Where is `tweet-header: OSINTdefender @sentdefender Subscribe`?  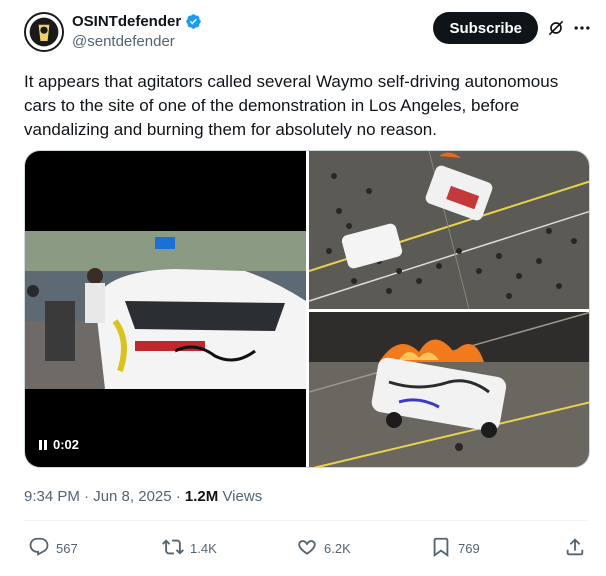
tweet-header: OSINTdefender @sentdefender Subscribe is located at coordinates (310, 34).